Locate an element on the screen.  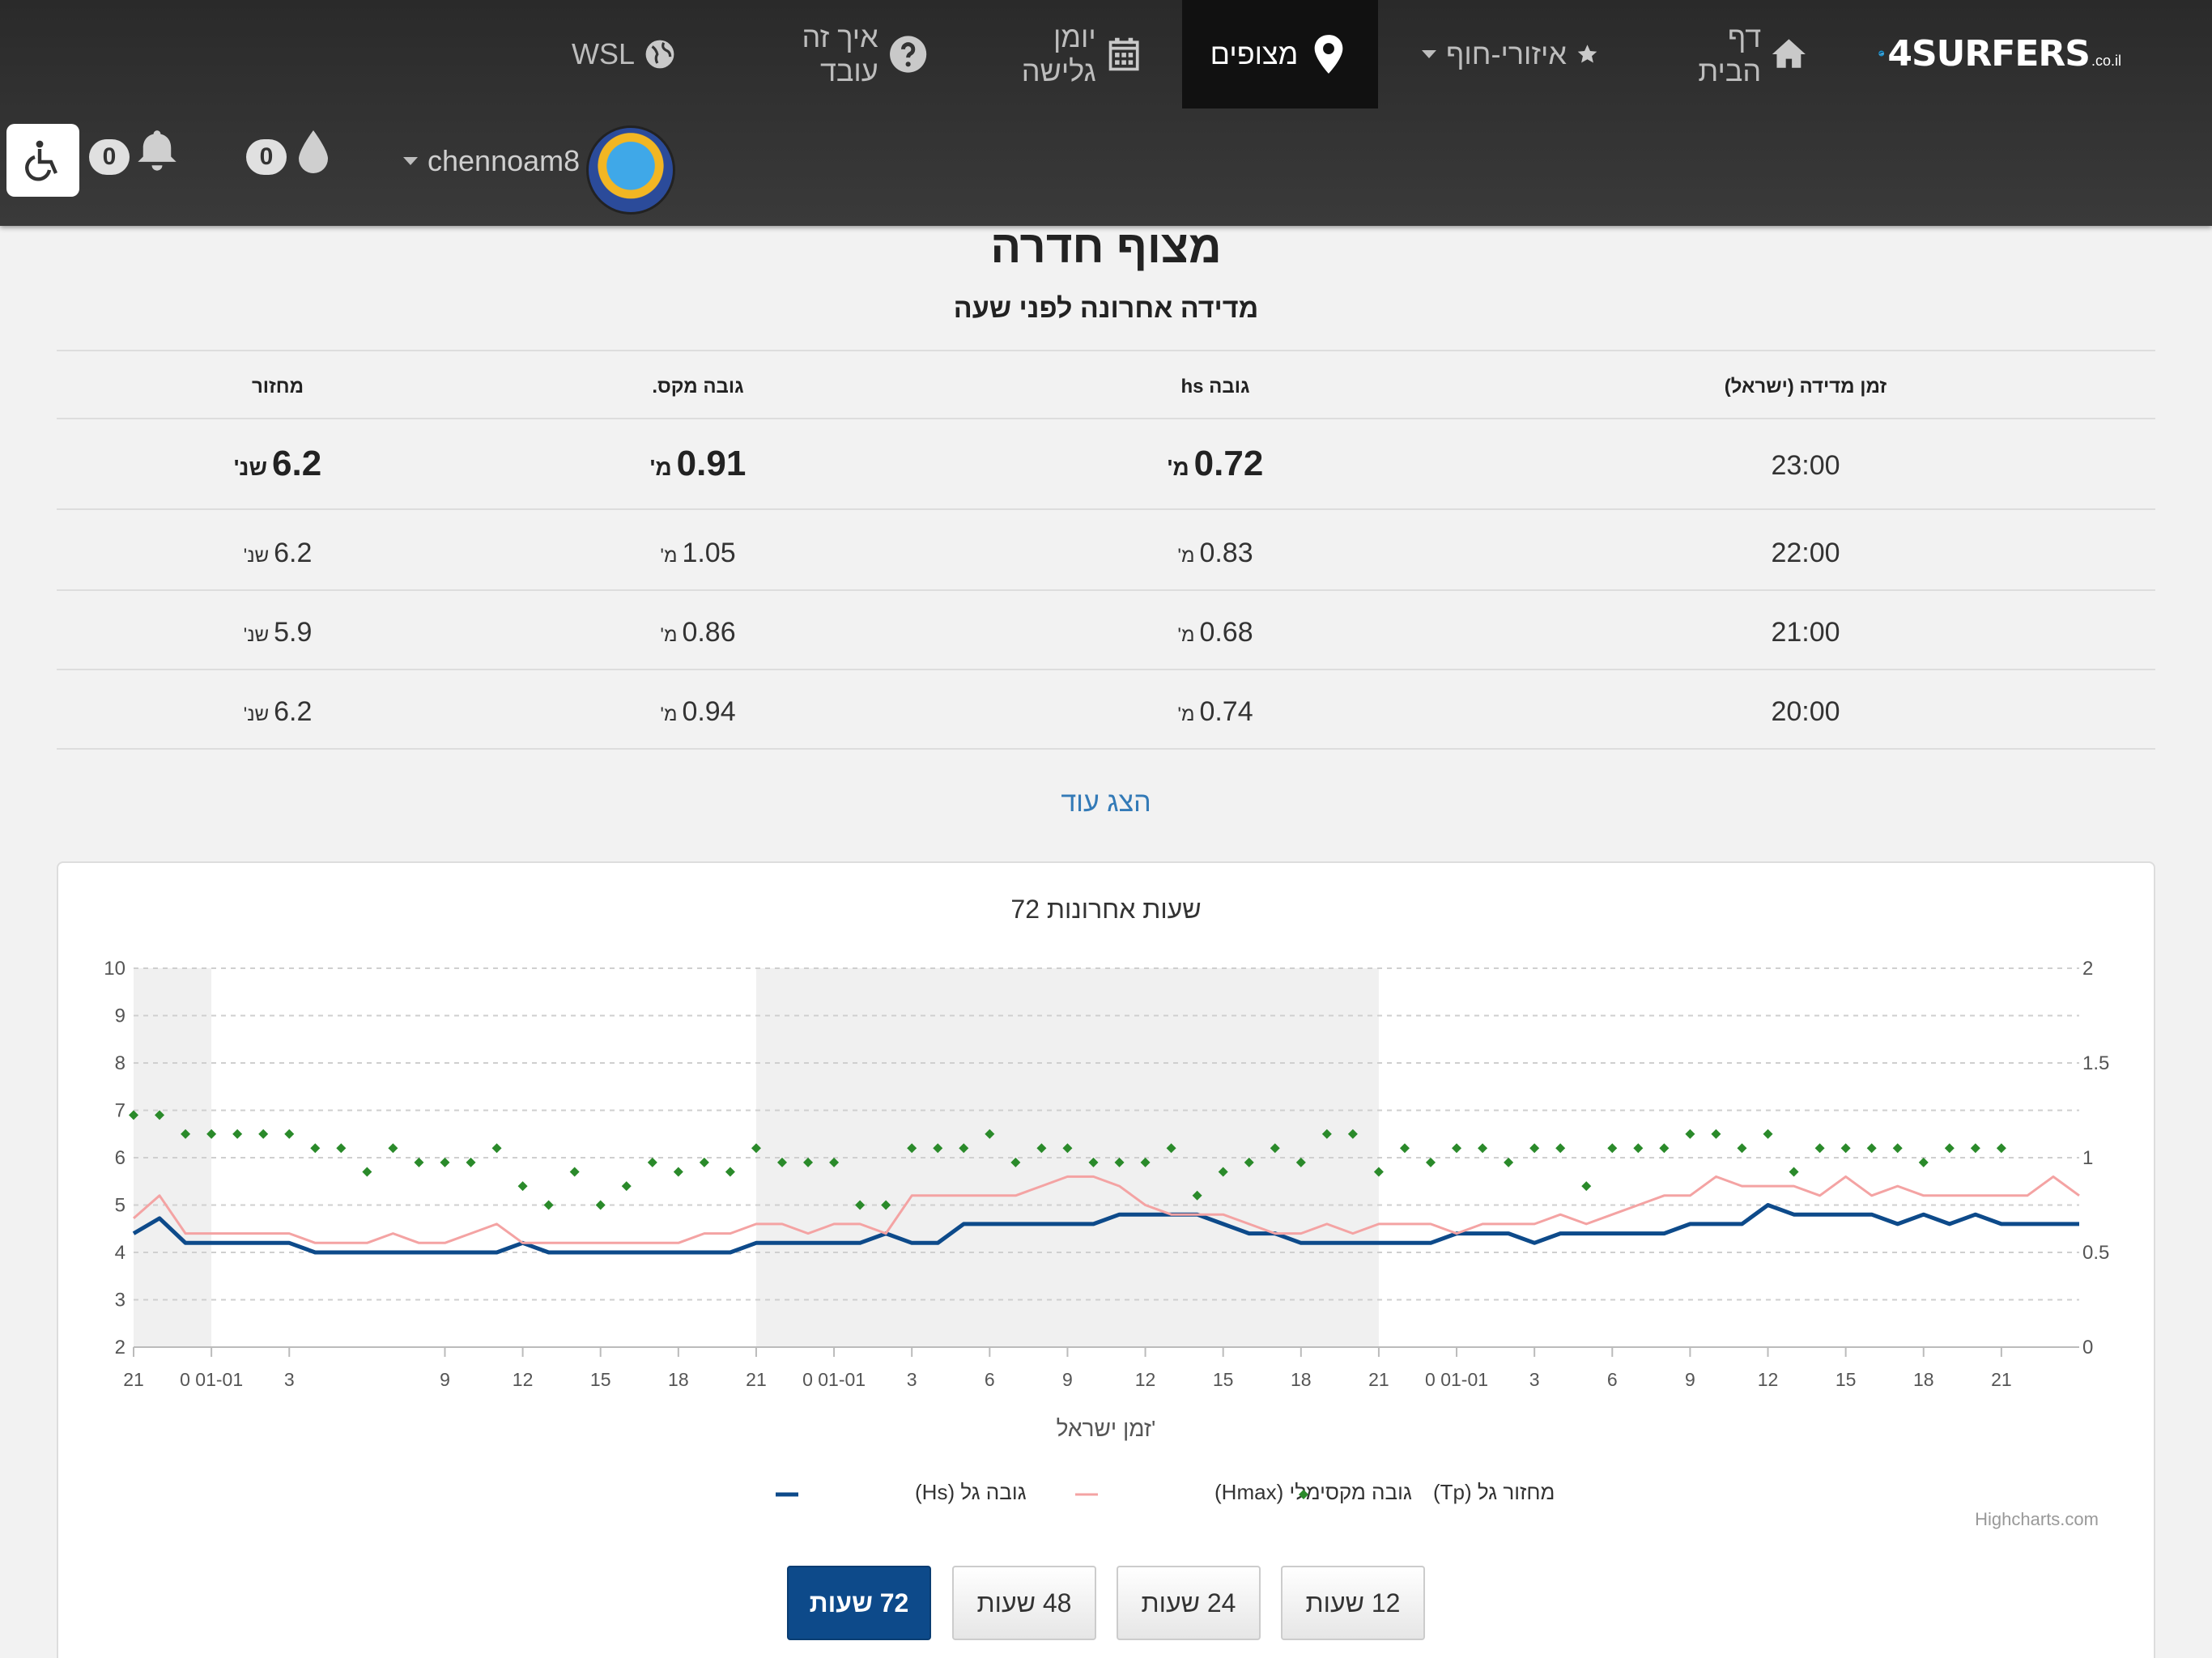
legend-hs-label: גובה גל (Hs) is located at coordinates (971, 1492).